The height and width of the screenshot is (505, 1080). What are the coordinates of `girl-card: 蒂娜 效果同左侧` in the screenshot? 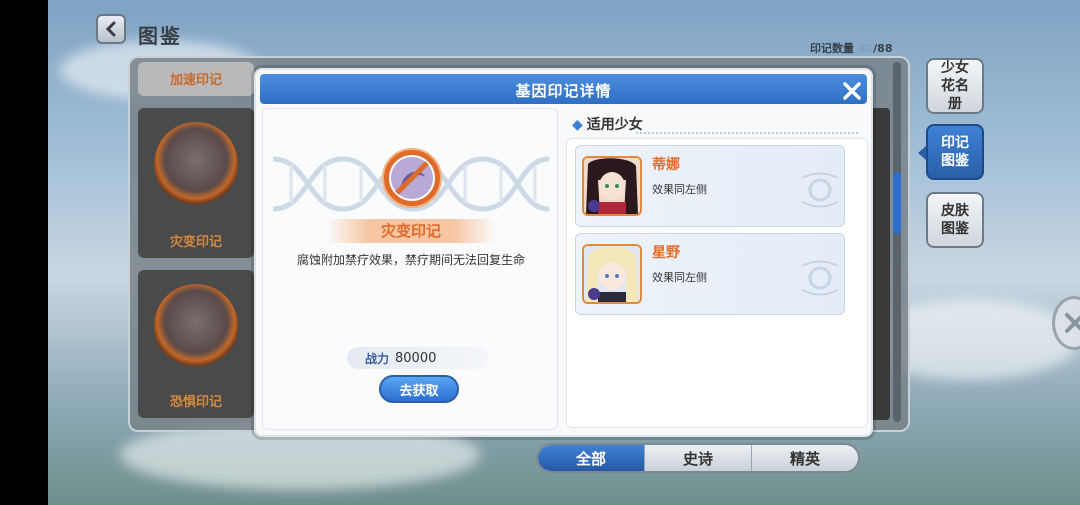 It's located at (710, 186).